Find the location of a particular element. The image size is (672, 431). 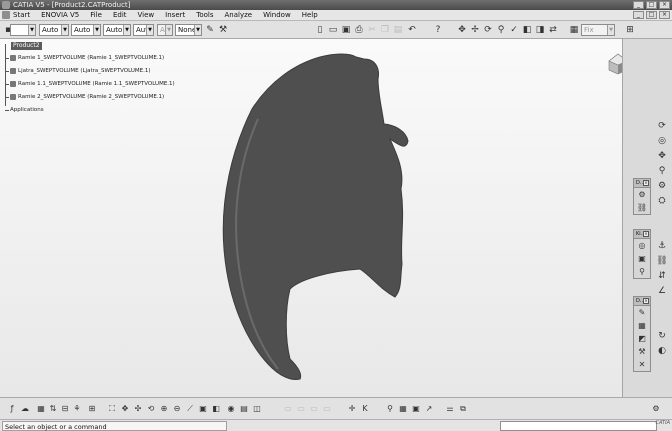

new-icon: ▯ is located at coordinates (320, 30).